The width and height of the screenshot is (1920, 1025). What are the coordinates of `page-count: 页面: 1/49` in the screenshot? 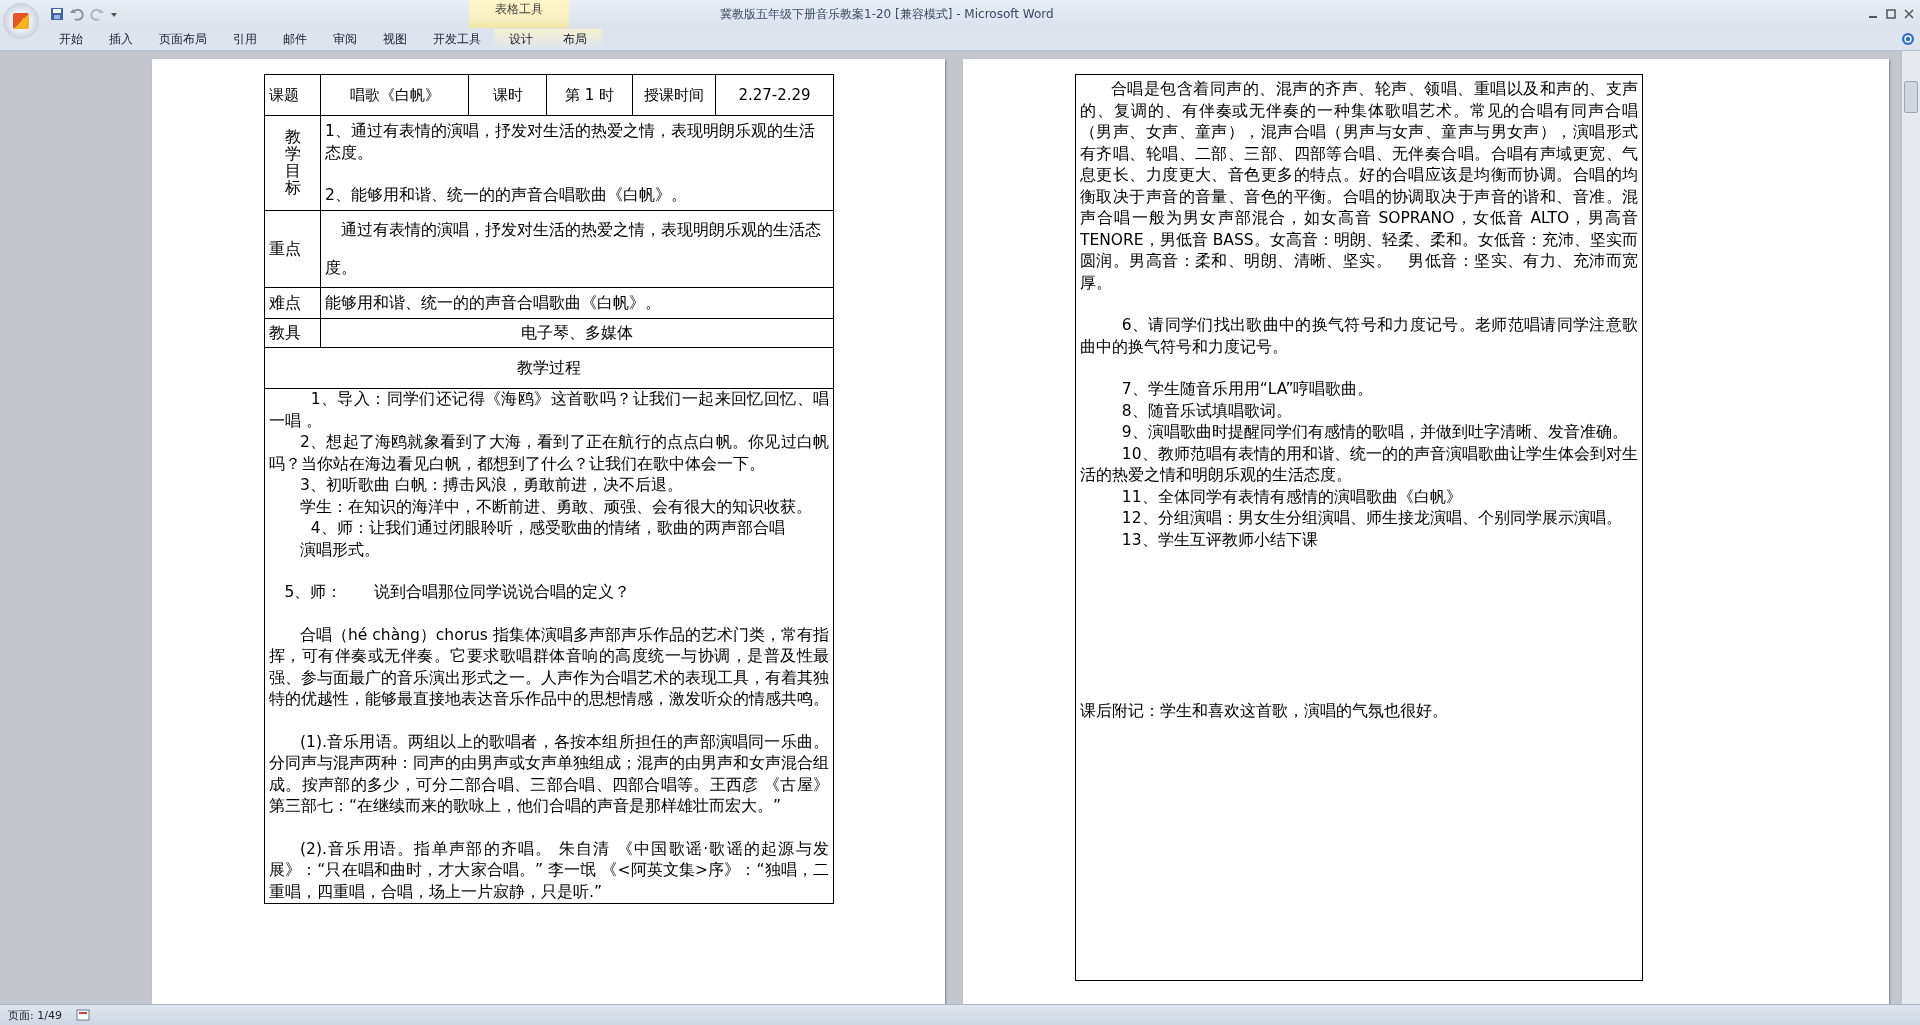 It's located at (35, 1015).